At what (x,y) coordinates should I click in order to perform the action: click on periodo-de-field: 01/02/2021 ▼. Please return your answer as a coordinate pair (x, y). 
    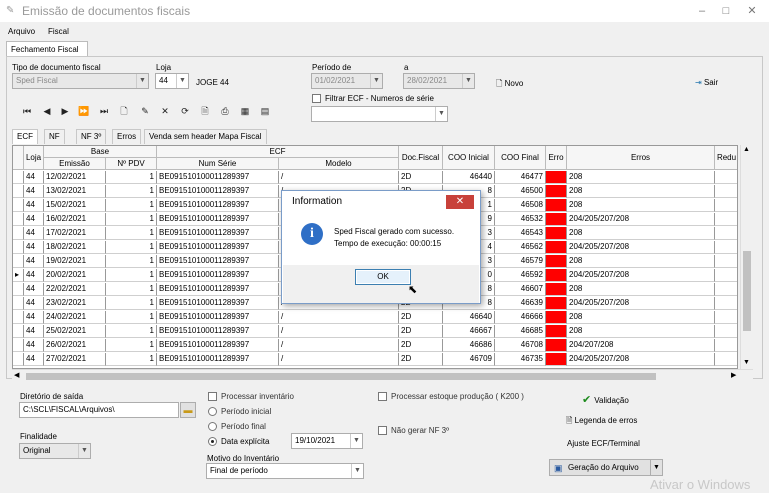
    Looking at the image, I should click on (347, 81).